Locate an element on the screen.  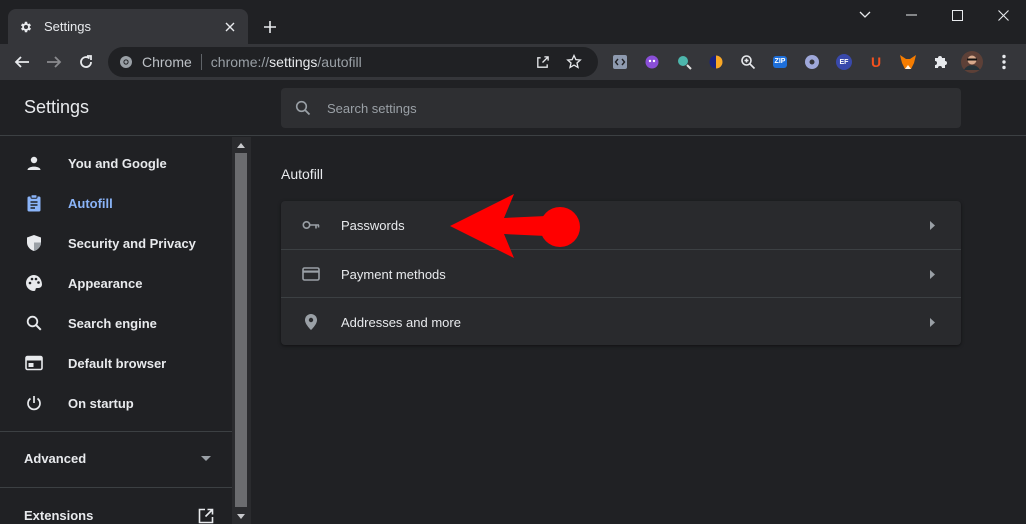
extensions-label: Extensions is located at coordinates (59, 515).